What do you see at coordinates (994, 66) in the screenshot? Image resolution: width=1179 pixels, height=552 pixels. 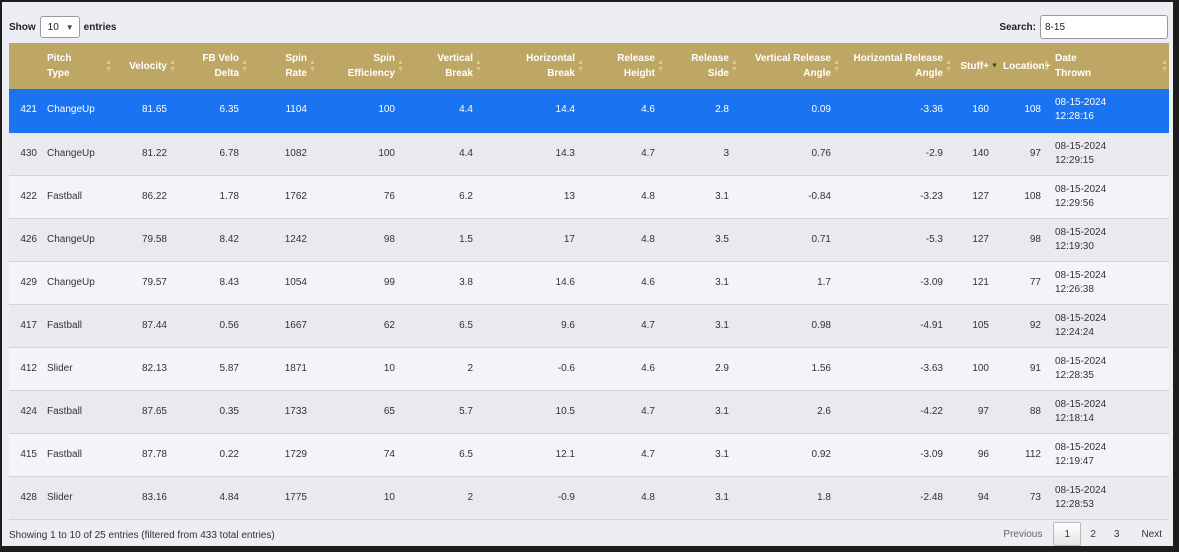 I see `sort-desc-icon: ▼` at bounding box center [994, 66].